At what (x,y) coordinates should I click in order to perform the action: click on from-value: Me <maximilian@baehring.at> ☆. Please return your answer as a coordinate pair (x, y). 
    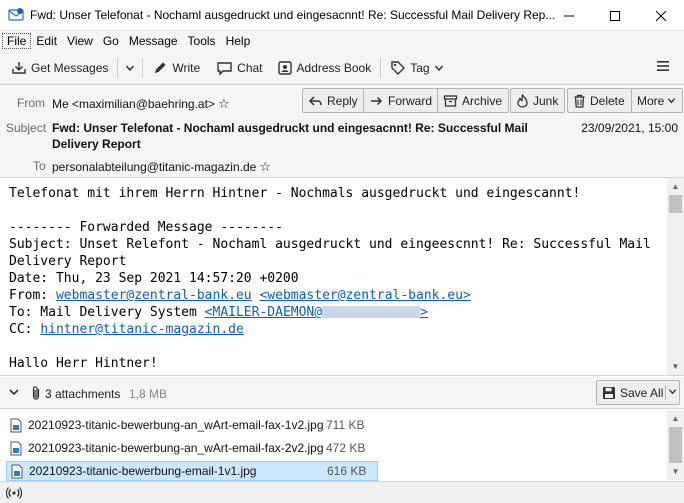
    Looking at the image, I should click on (141, 104).